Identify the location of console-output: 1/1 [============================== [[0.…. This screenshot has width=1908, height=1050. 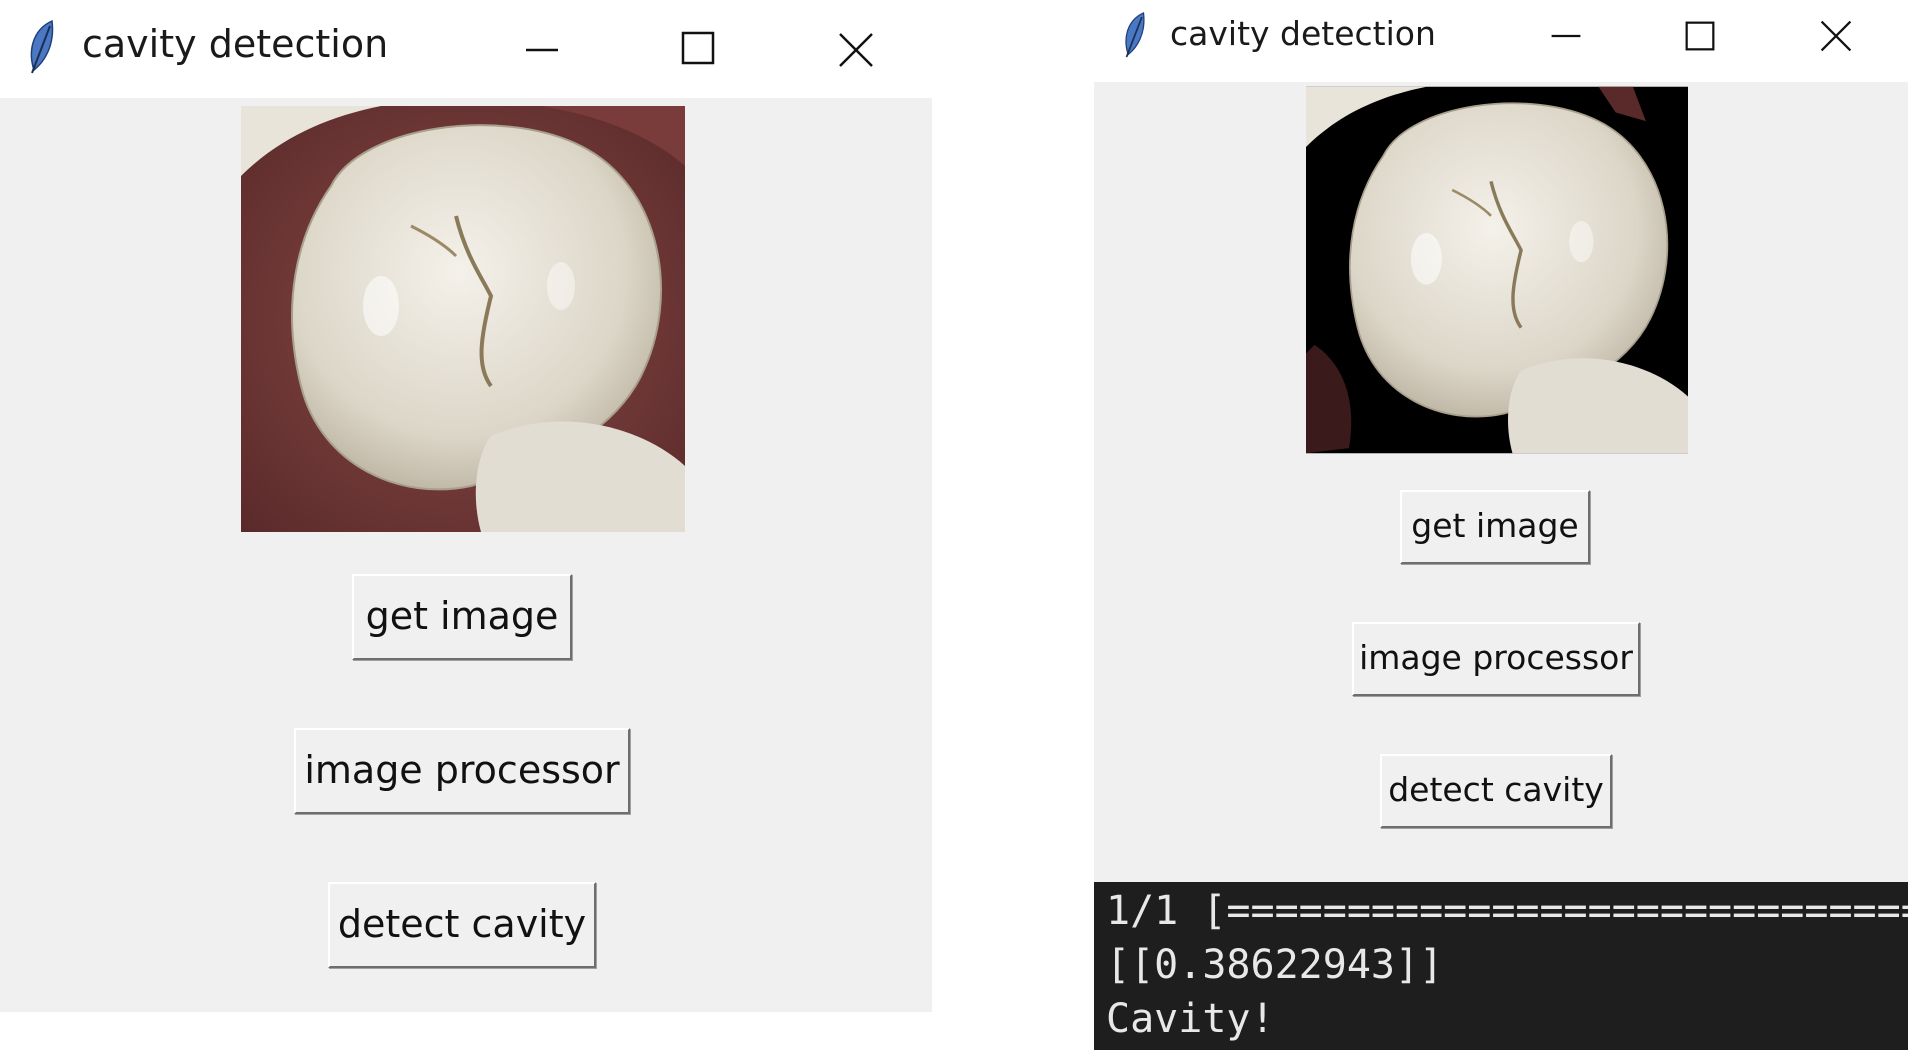
(1501, 966).